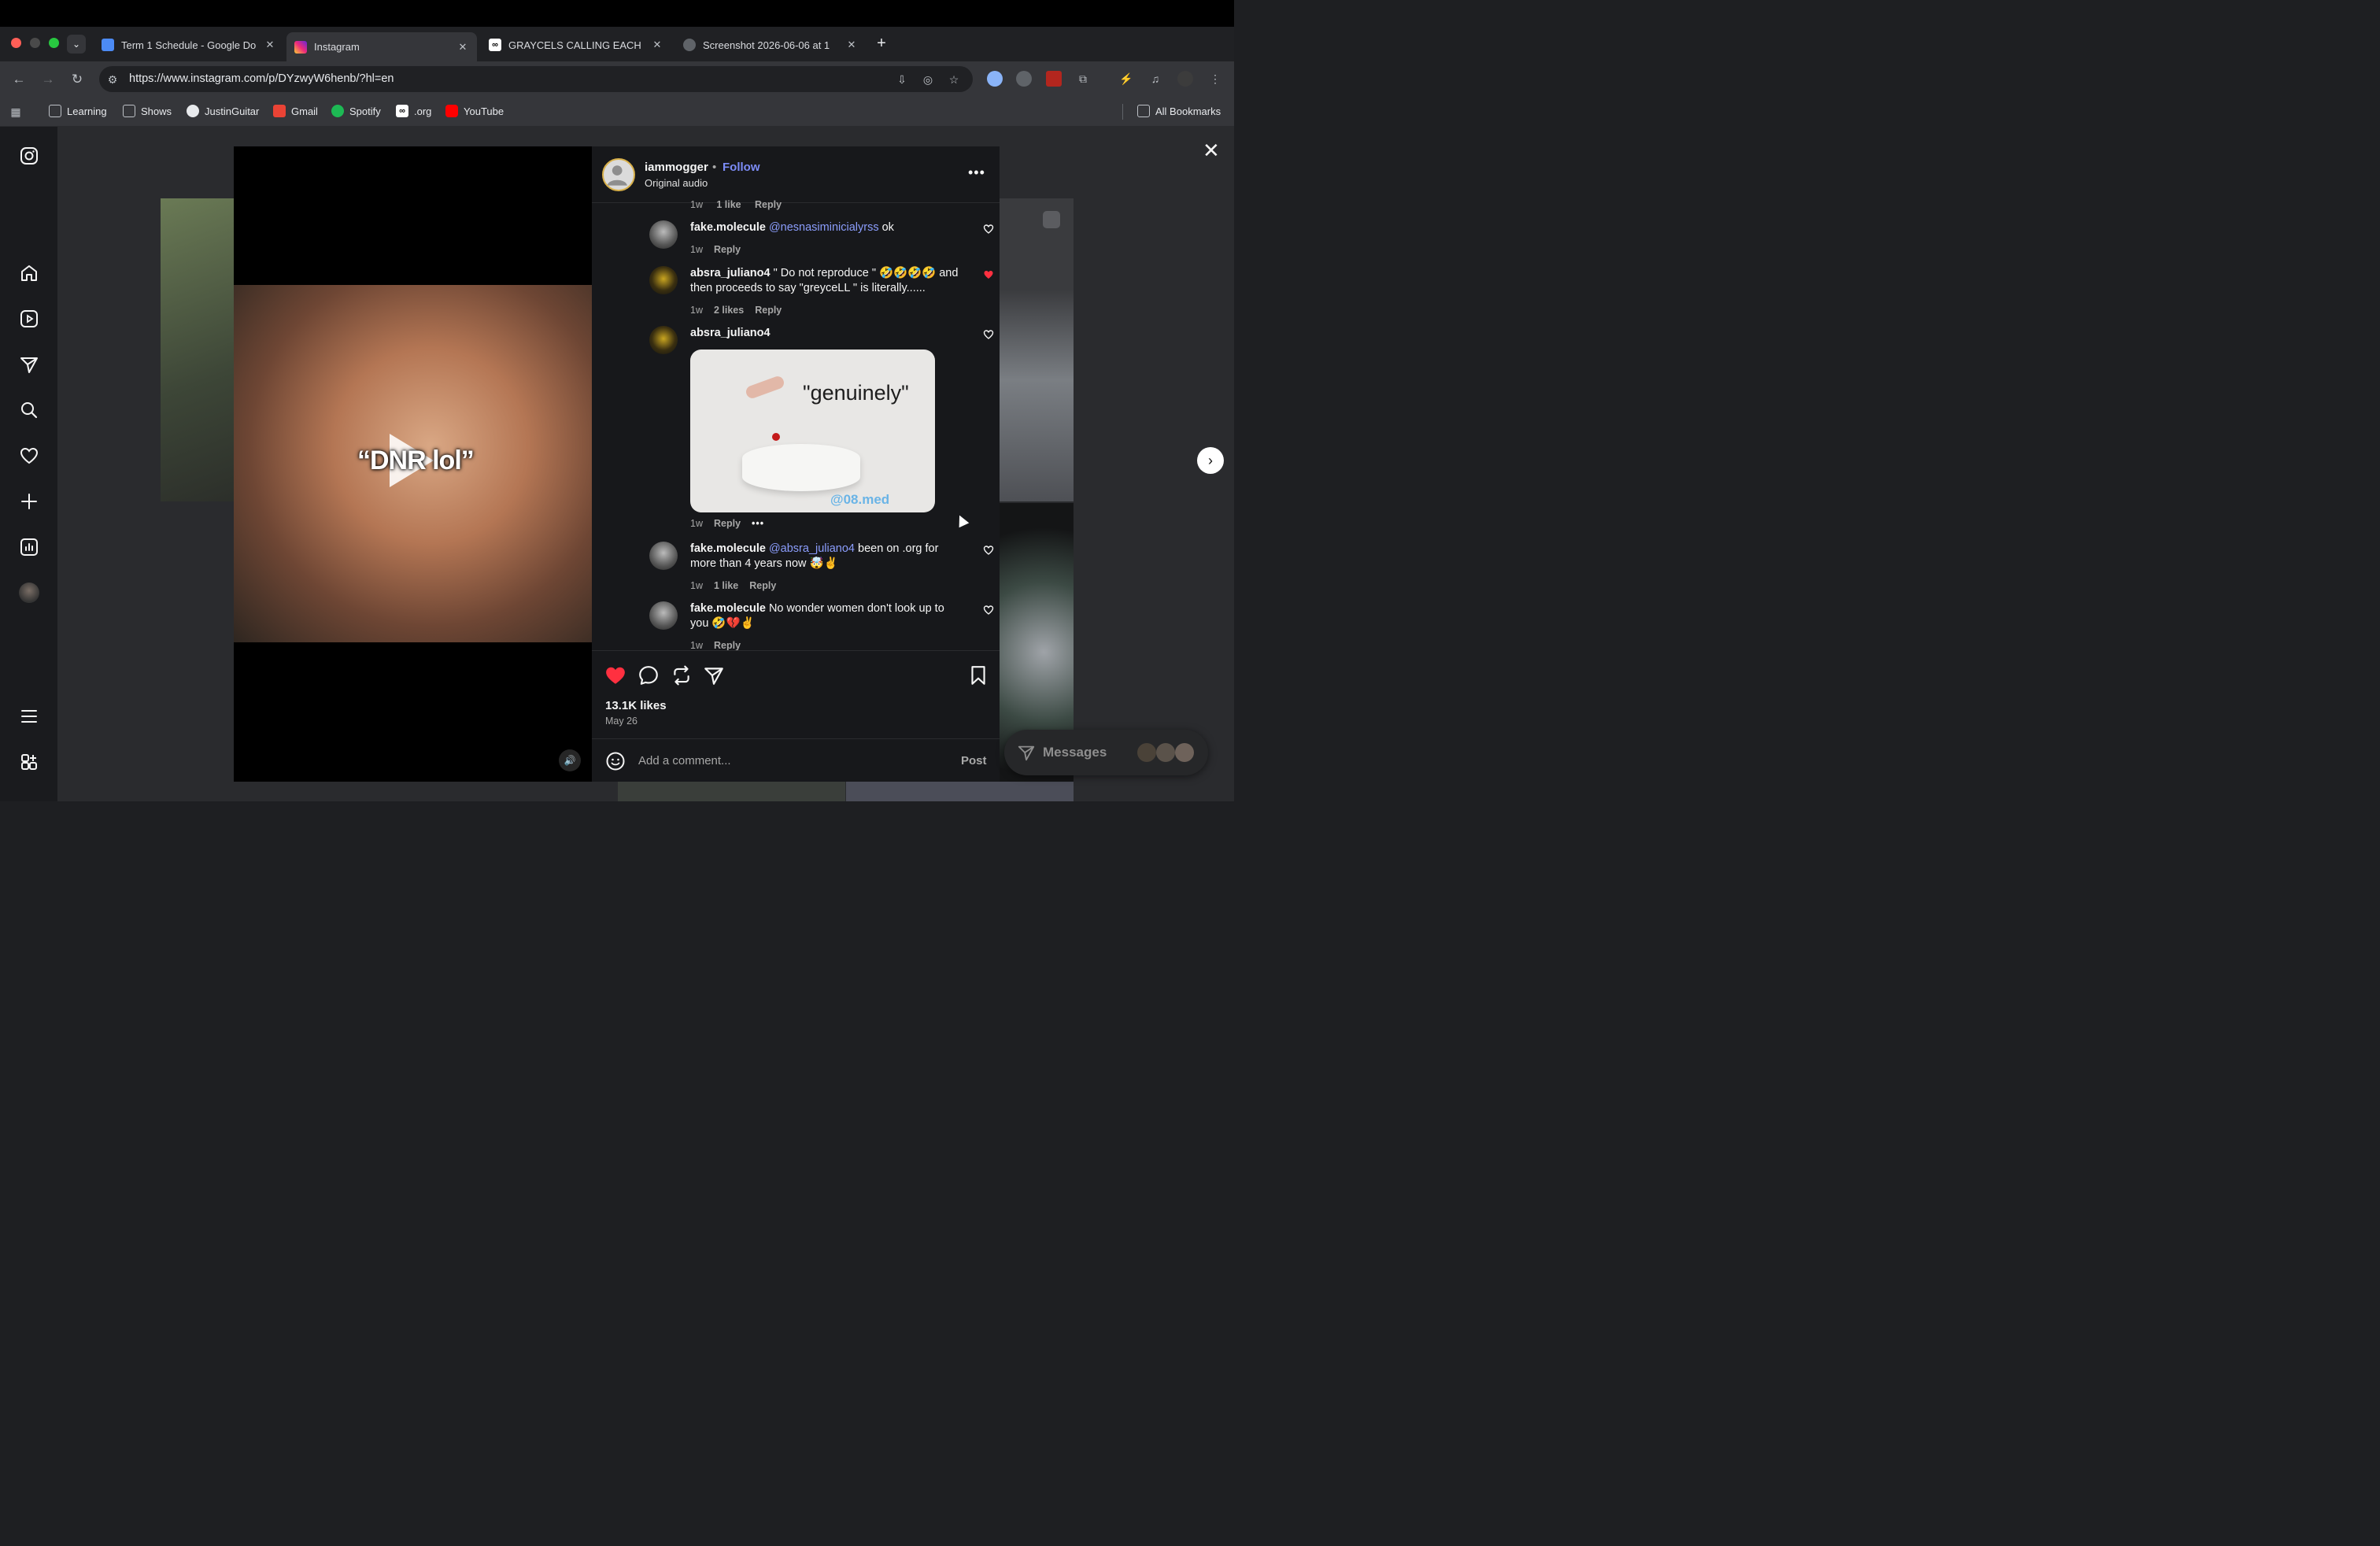  What do you see at coordinates (474, 111) in the screenshot?
I see `bookmark-youtube: YouTube` at bounding box center [474, 111].